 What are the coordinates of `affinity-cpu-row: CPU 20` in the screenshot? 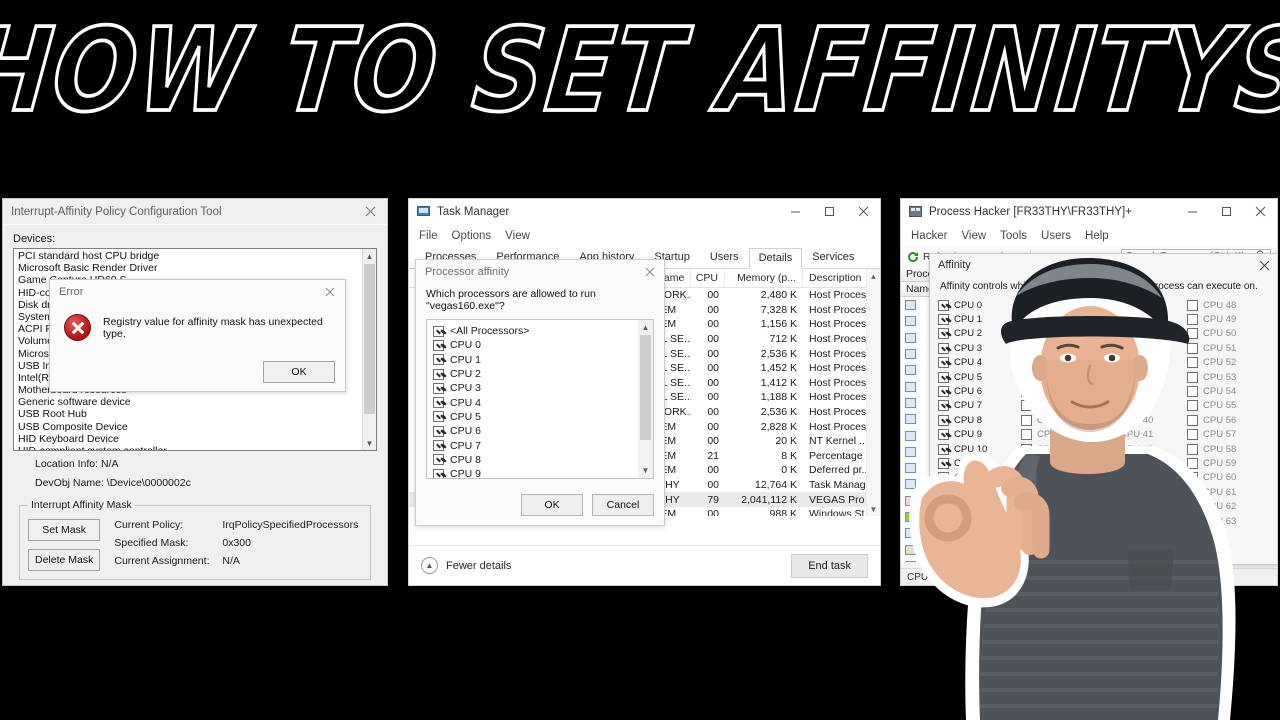 It's located at (1062, 363).